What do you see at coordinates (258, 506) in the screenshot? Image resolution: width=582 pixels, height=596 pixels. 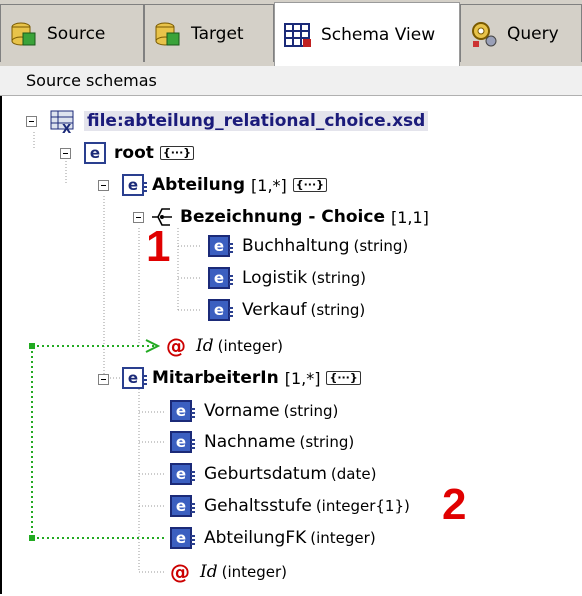 I see `gehaltsstufe-name: Gehaltsstufe` at bounding box center [258, 506].